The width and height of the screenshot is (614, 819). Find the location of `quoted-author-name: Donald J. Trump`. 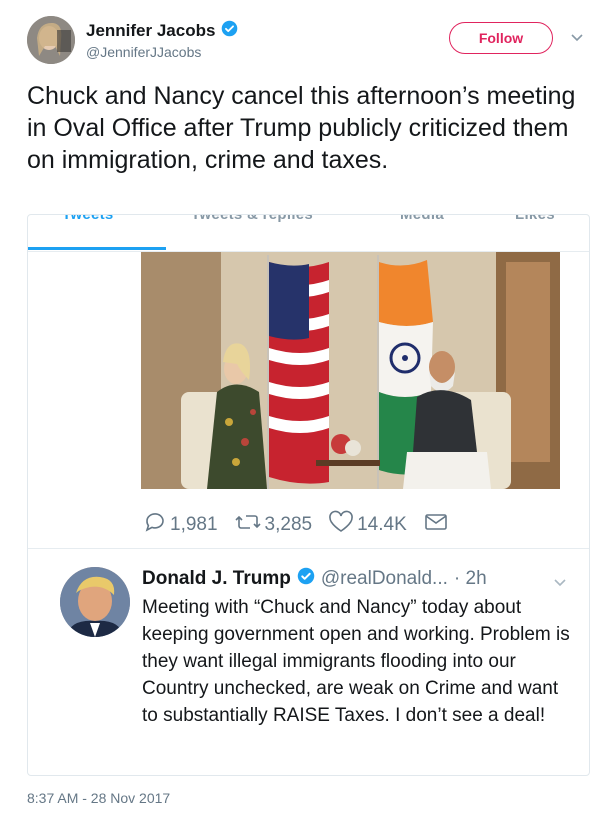

quoted-author-name: Donald J. Trump is located at coordinates (216, 579).